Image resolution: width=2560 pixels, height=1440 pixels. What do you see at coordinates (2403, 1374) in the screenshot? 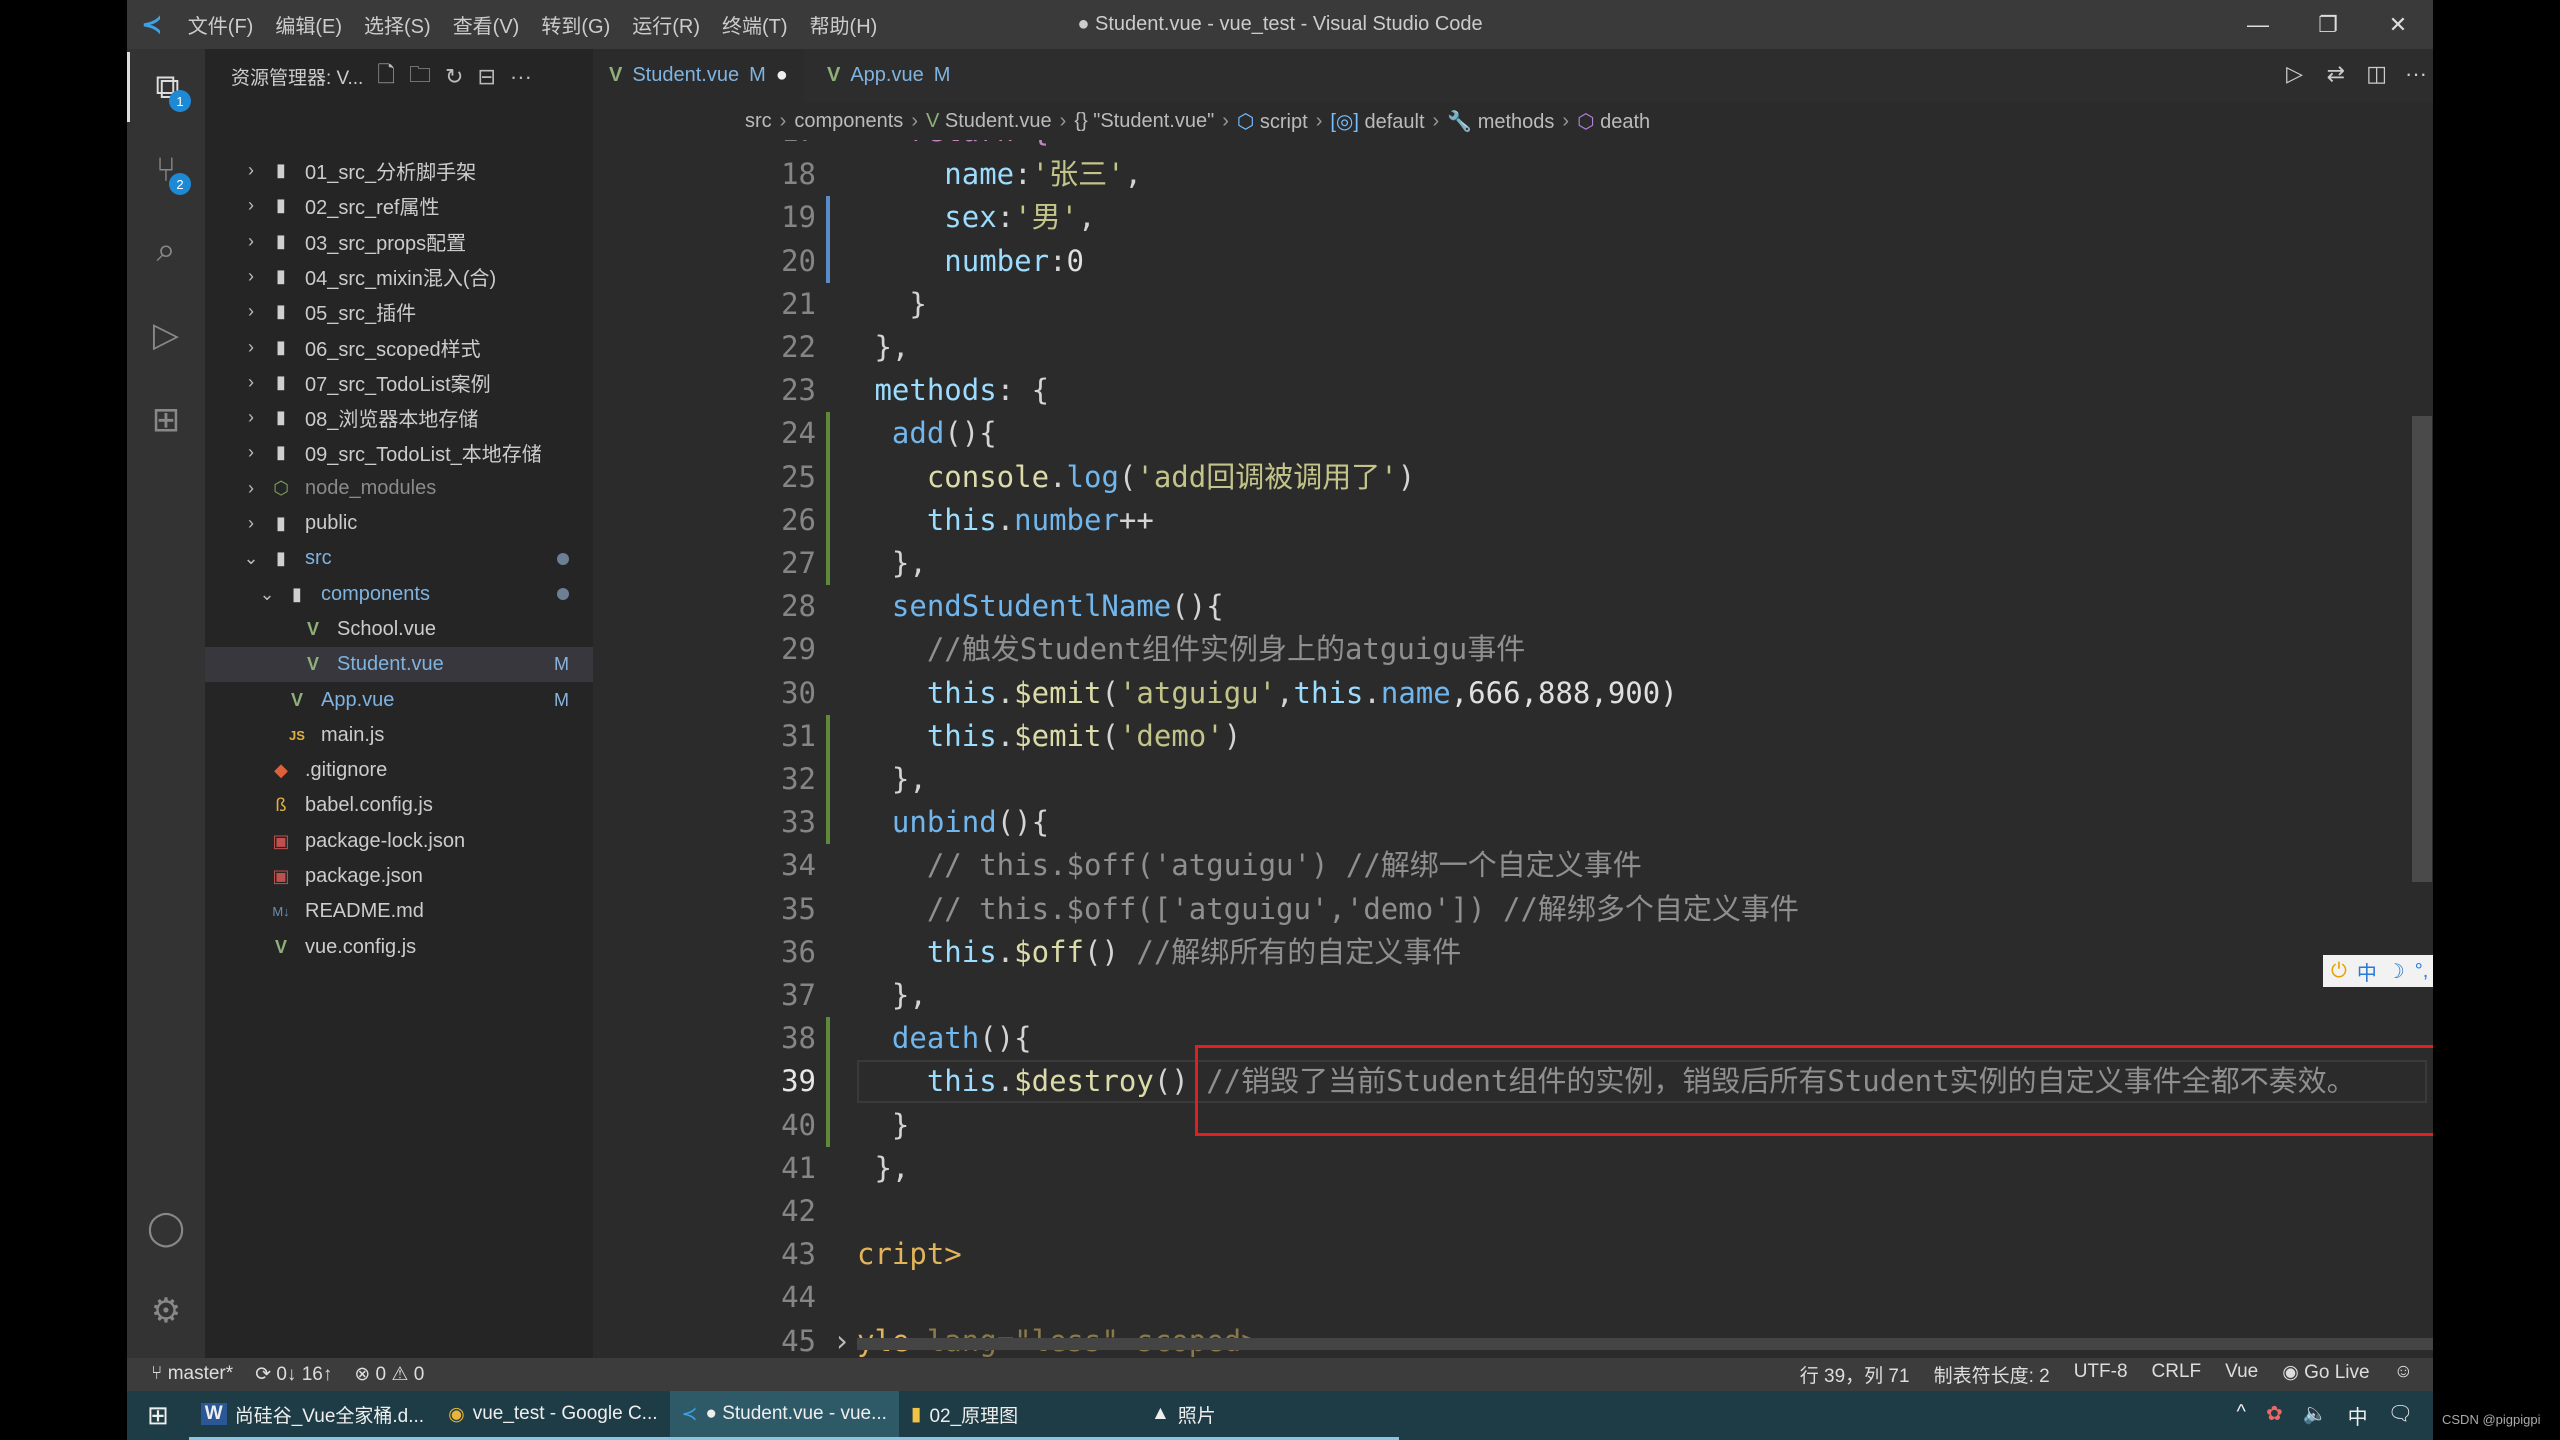
I see `feedback-icon: ☺` at bounding box center [2403, 1374].